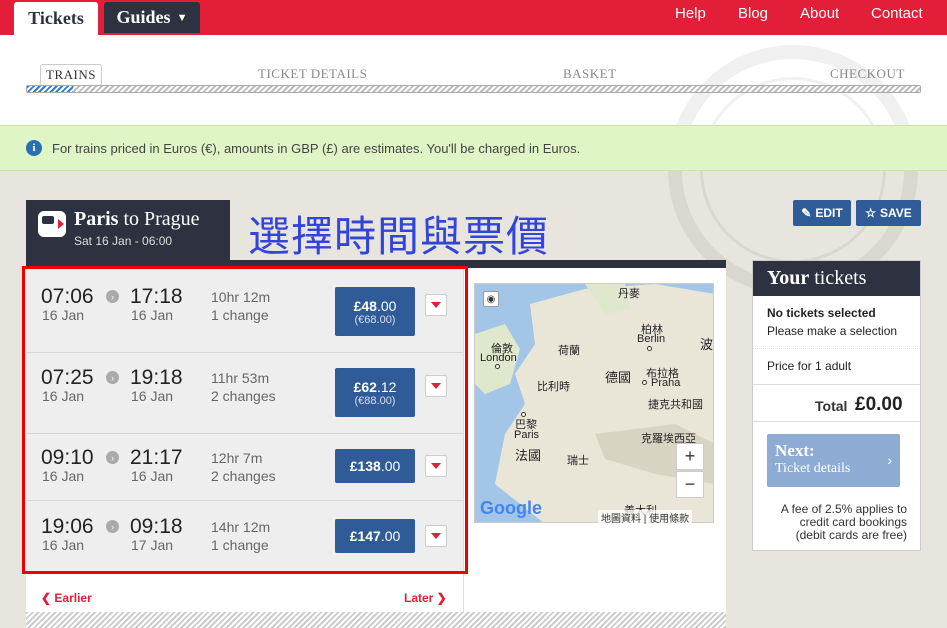 Image resolution: width=947 pixels, height=628 pixels. Describe the element at coordinates (879, 404) in the screenshot. I see `total-value: £0.00` at that location.